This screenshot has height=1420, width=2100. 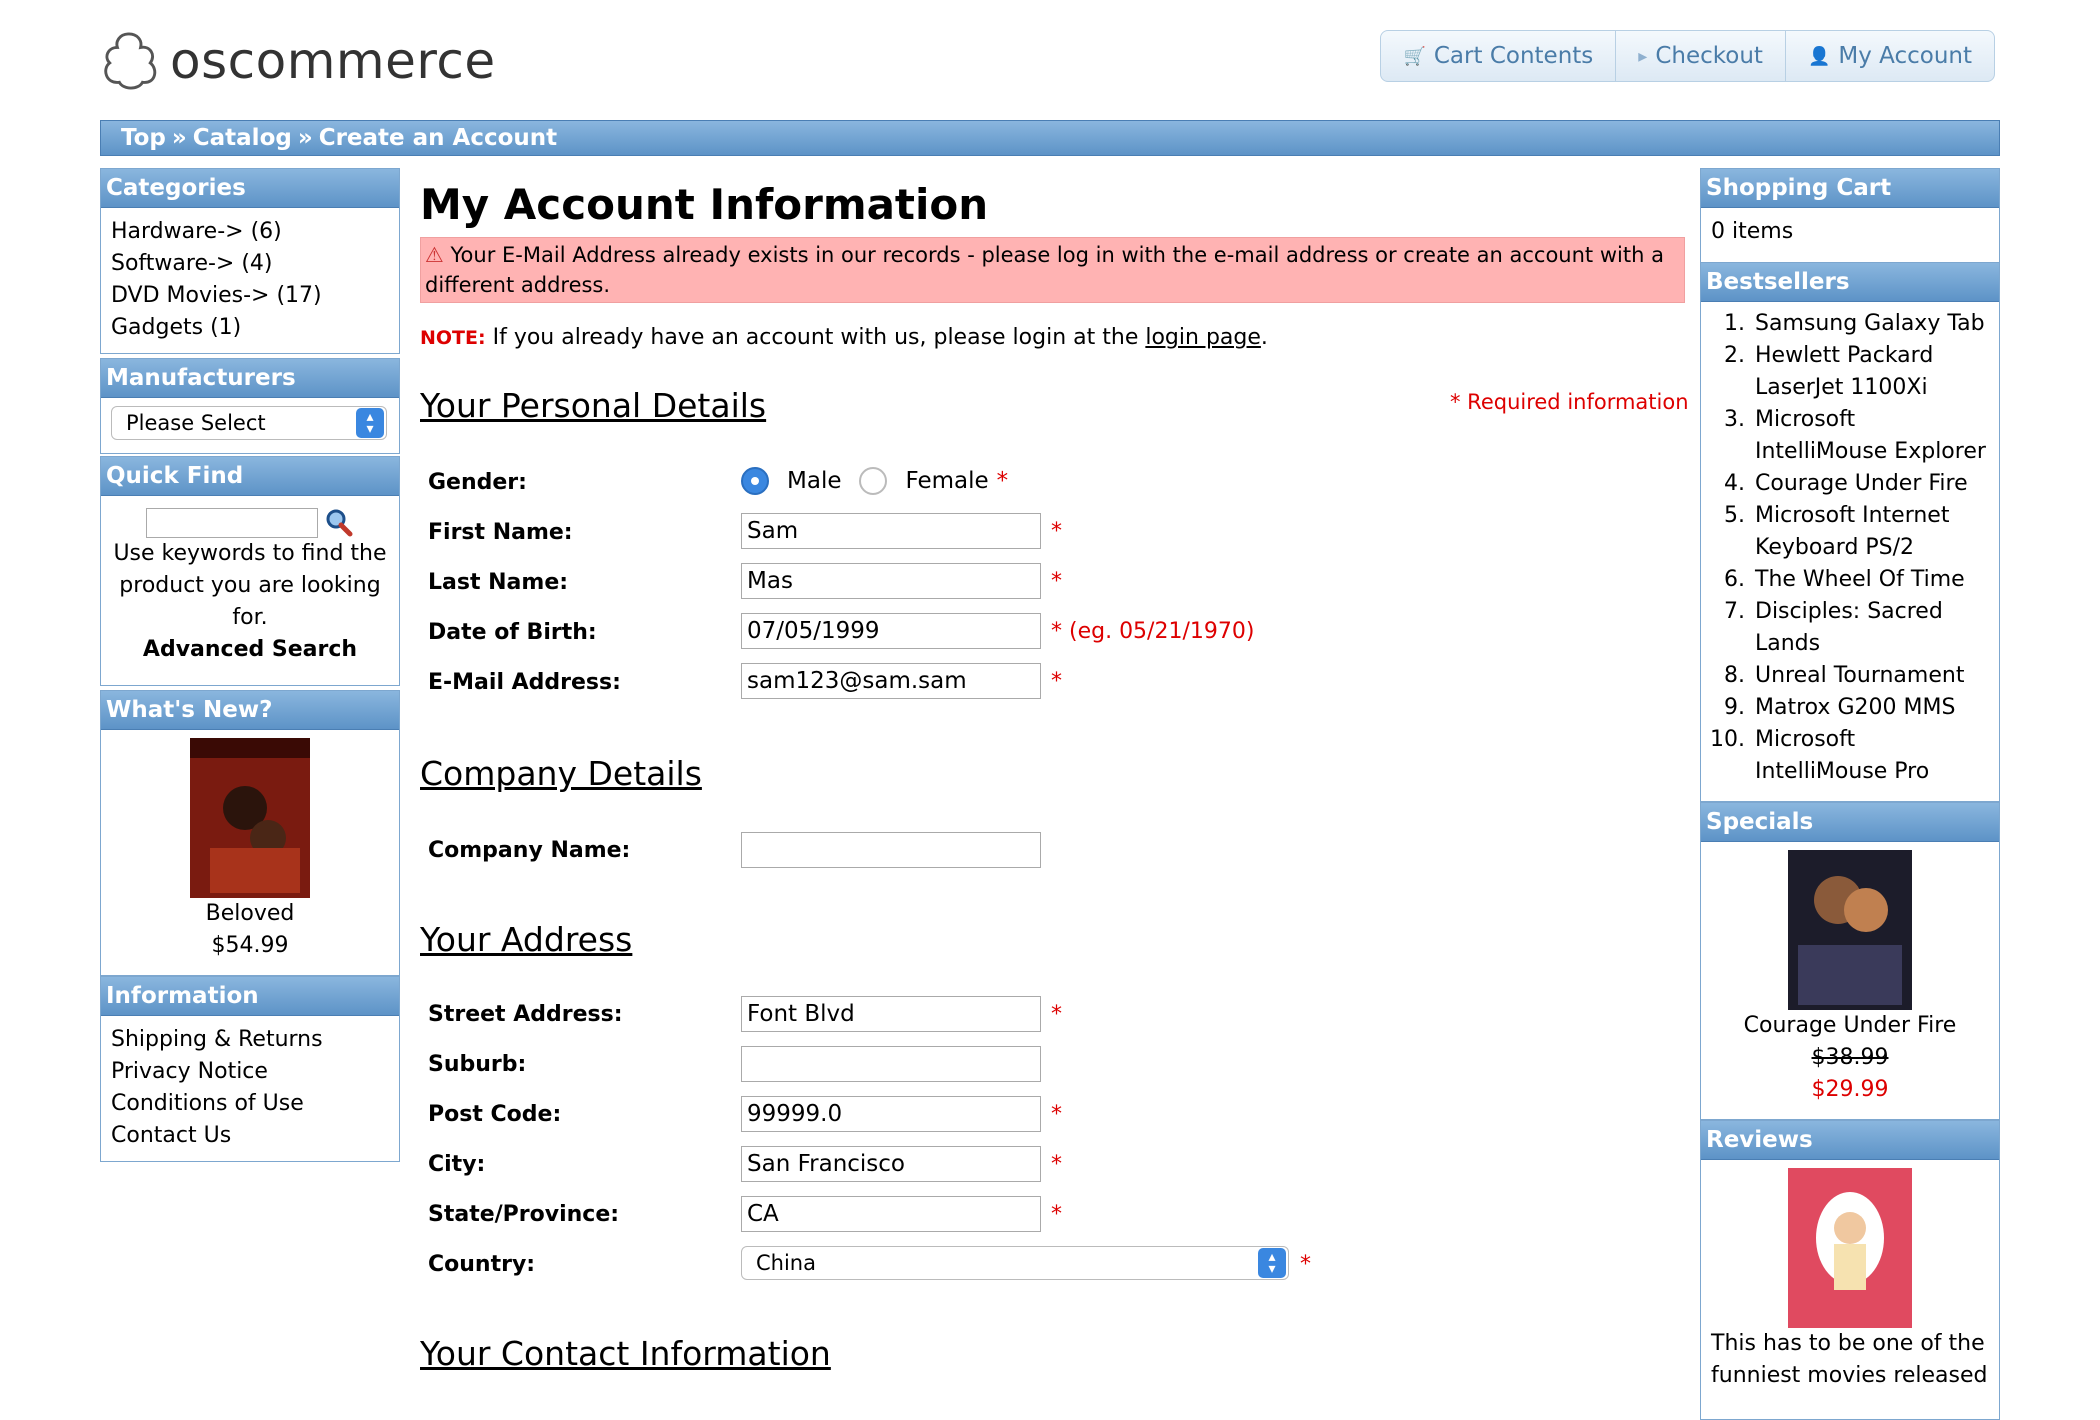 What do you see at coordinates (1499, 56) in the screenshot?
I see `cart-contents-button: 🛒 Cart Contents` at bounding box center [1499, 56].